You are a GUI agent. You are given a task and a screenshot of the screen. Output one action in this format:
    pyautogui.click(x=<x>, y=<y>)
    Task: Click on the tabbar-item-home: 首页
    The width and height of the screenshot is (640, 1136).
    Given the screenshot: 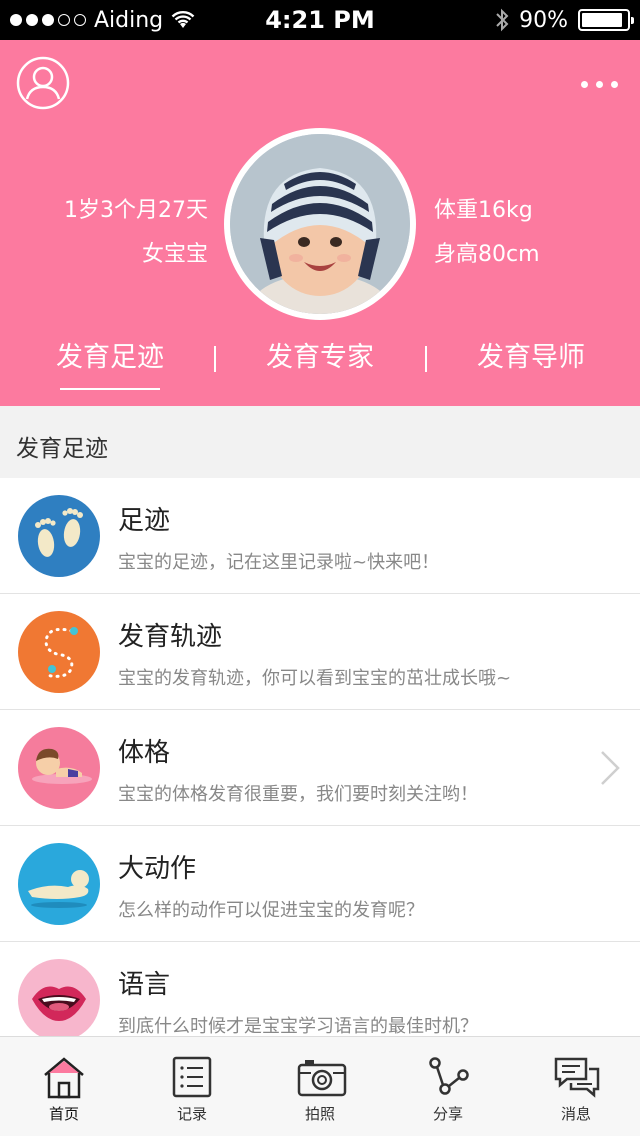 What is the action you would take?
    pyautogui.click(x=64, y=1086)
    